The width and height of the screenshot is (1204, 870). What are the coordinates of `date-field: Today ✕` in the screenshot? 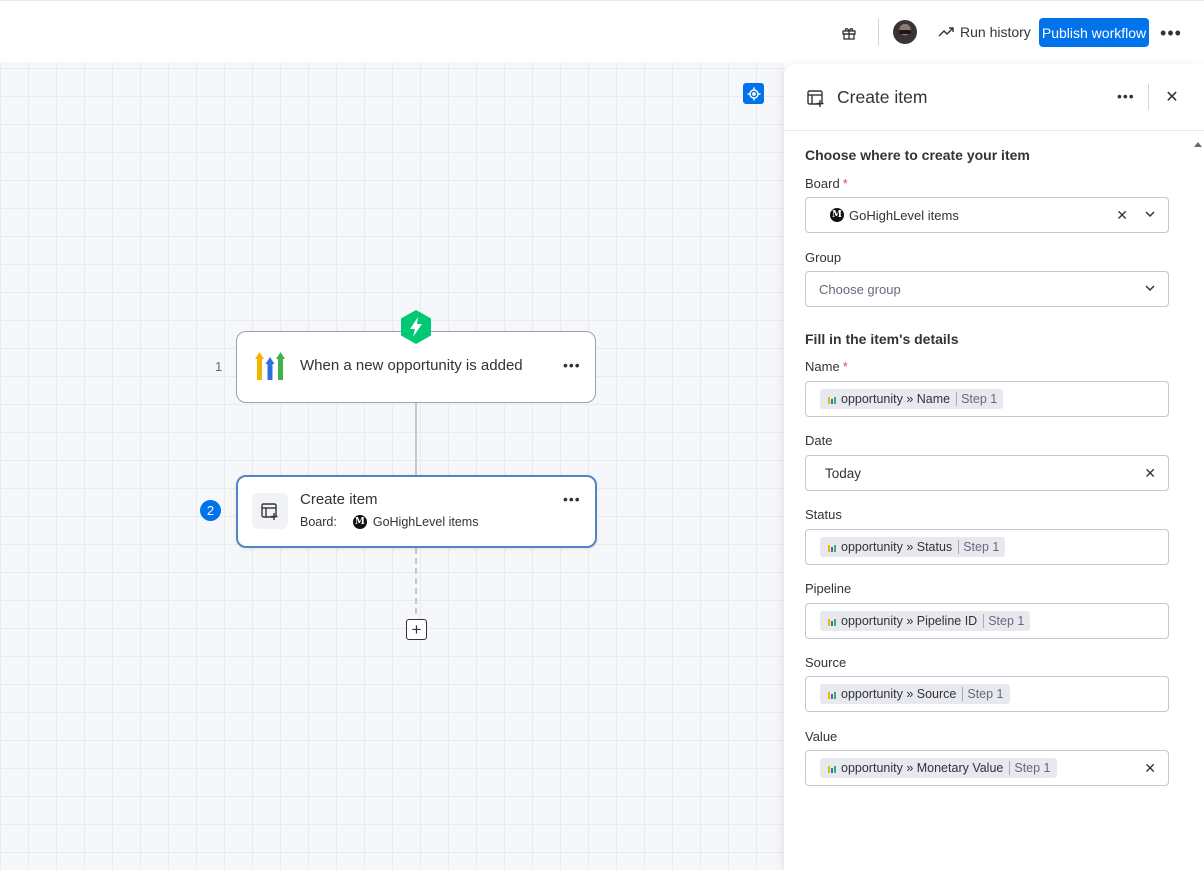 It's located at (987, 473).